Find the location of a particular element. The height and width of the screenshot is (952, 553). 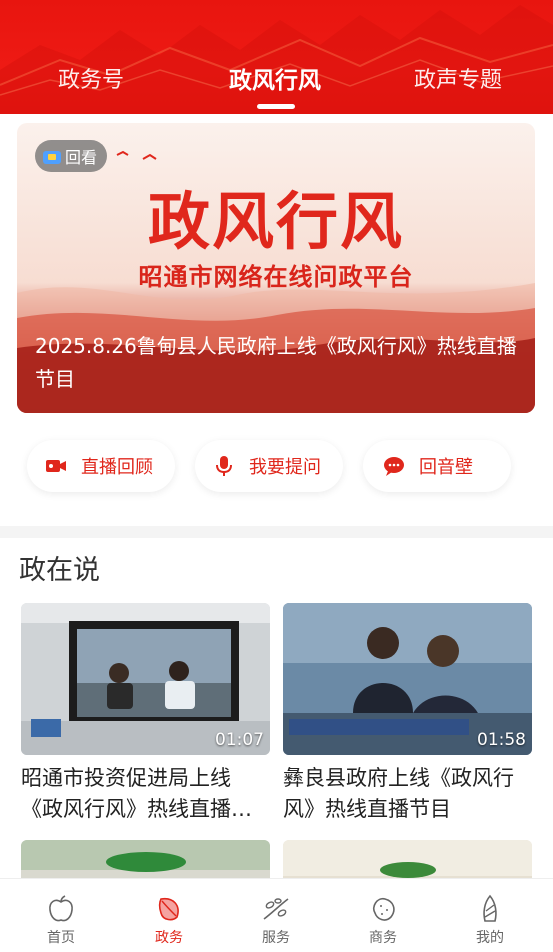

bamboo-shoot-icon is located at coordinates (490, 909).